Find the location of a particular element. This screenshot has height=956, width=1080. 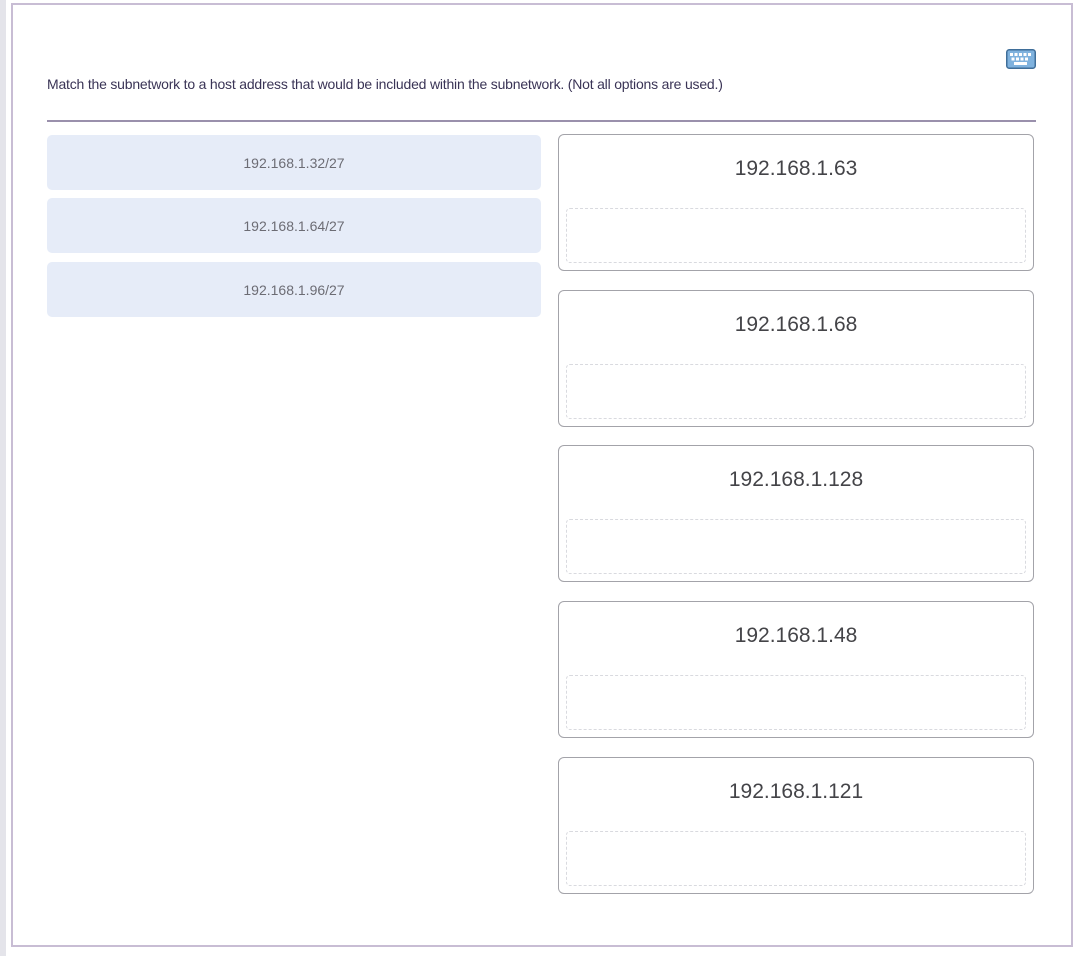

drag-option: 192.168.1.32/27 is located at coordinates (294, 162).